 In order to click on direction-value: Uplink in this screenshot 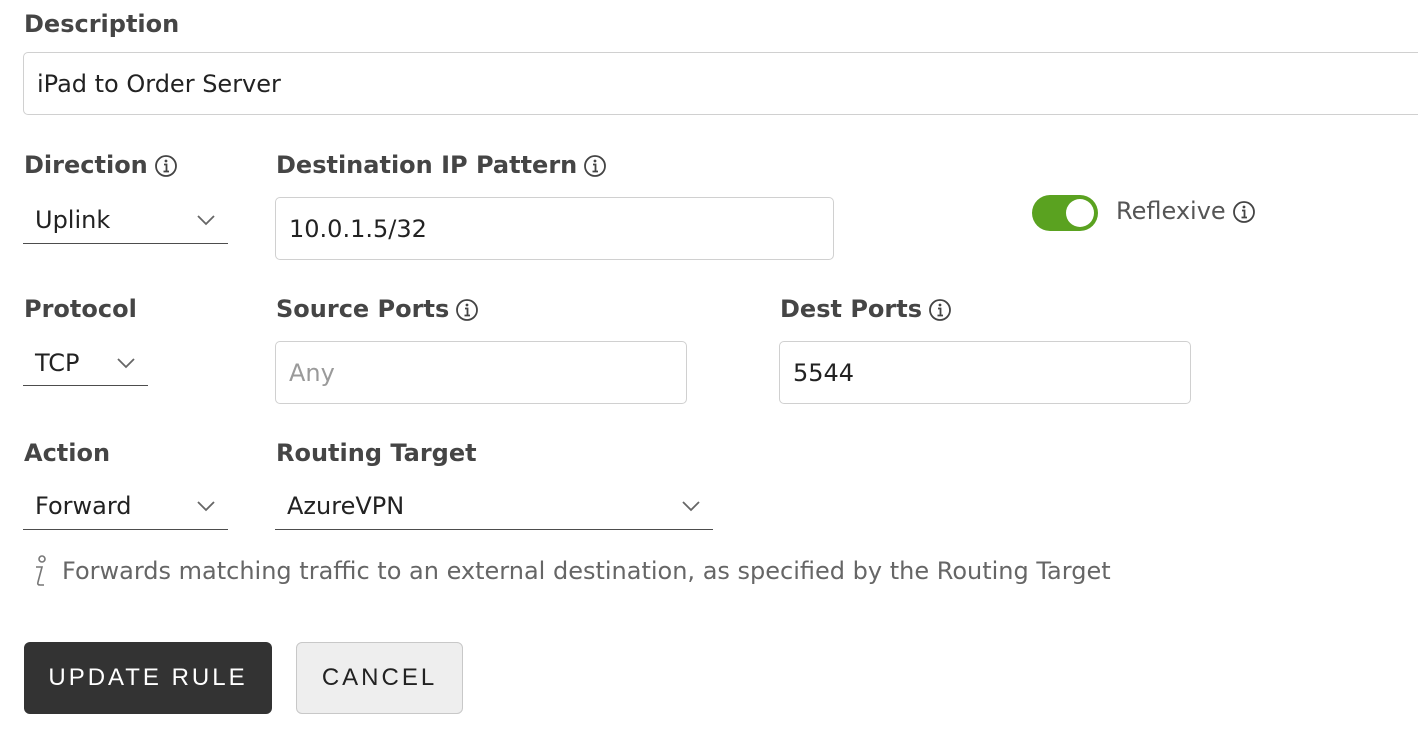, I will do `click(73, 219)`.